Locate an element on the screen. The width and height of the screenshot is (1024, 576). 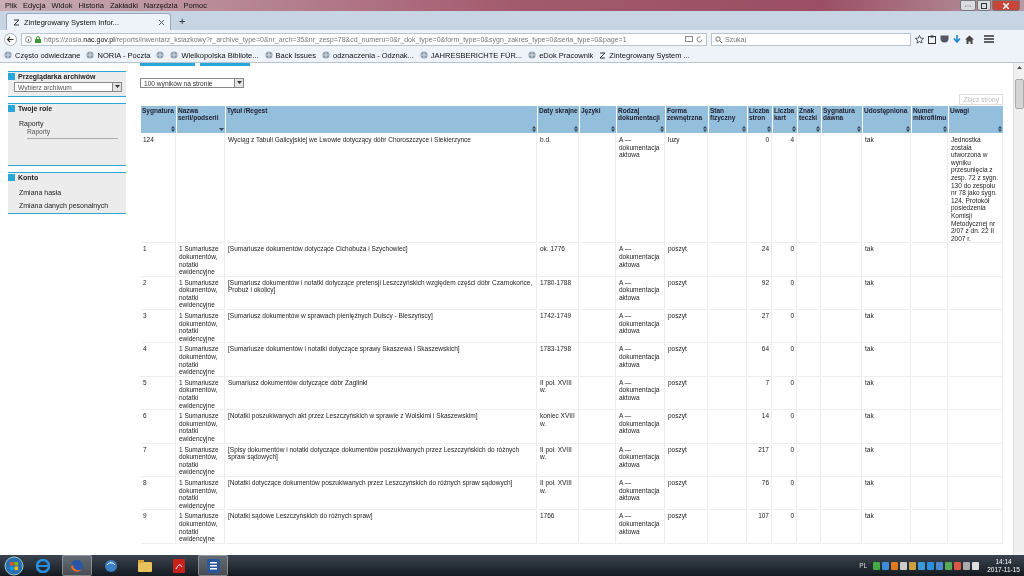
bookmark-item is located at coordinates (160, 55).